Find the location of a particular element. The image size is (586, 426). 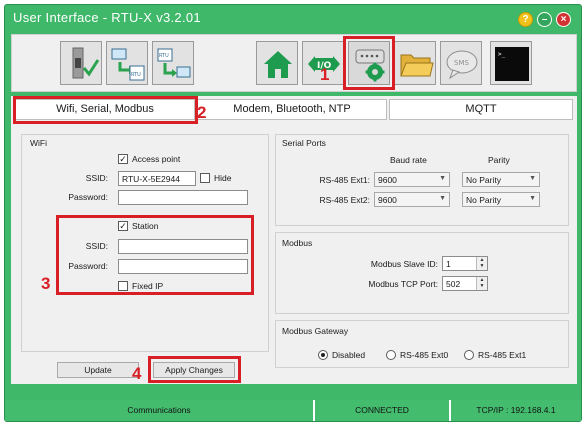

modbus-gateway-group-title: Modbus Gateway is located at coordinates (315, 331).